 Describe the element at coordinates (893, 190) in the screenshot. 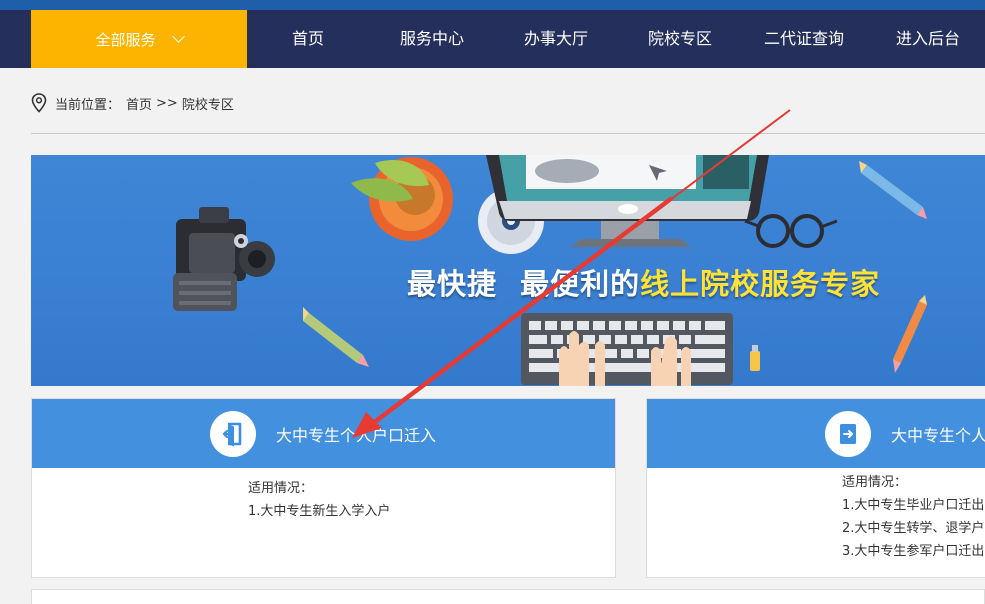

I see `pencil-icon` at that location.